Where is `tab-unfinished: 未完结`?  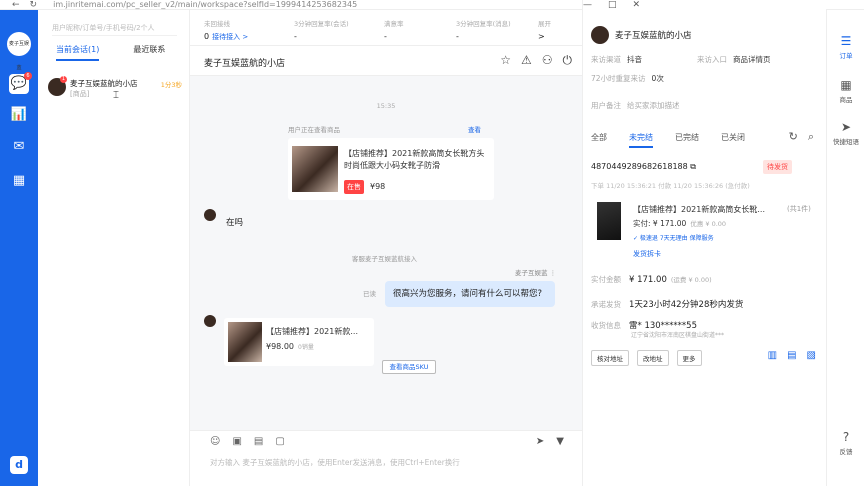 tab-unfinished: 未完结 is located at coordinates (641, 140).